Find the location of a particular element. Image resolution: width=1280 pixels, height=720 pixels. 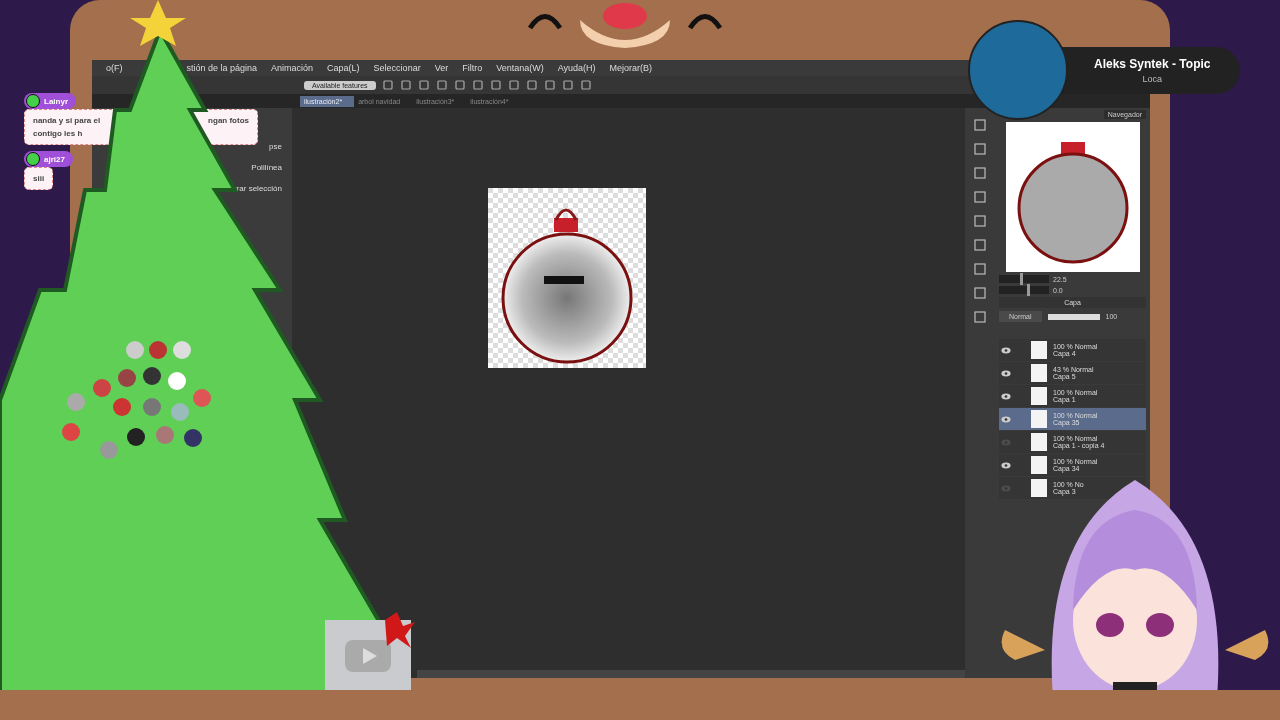

menu-item: Capa(L) is located at coordinates (343, 68).